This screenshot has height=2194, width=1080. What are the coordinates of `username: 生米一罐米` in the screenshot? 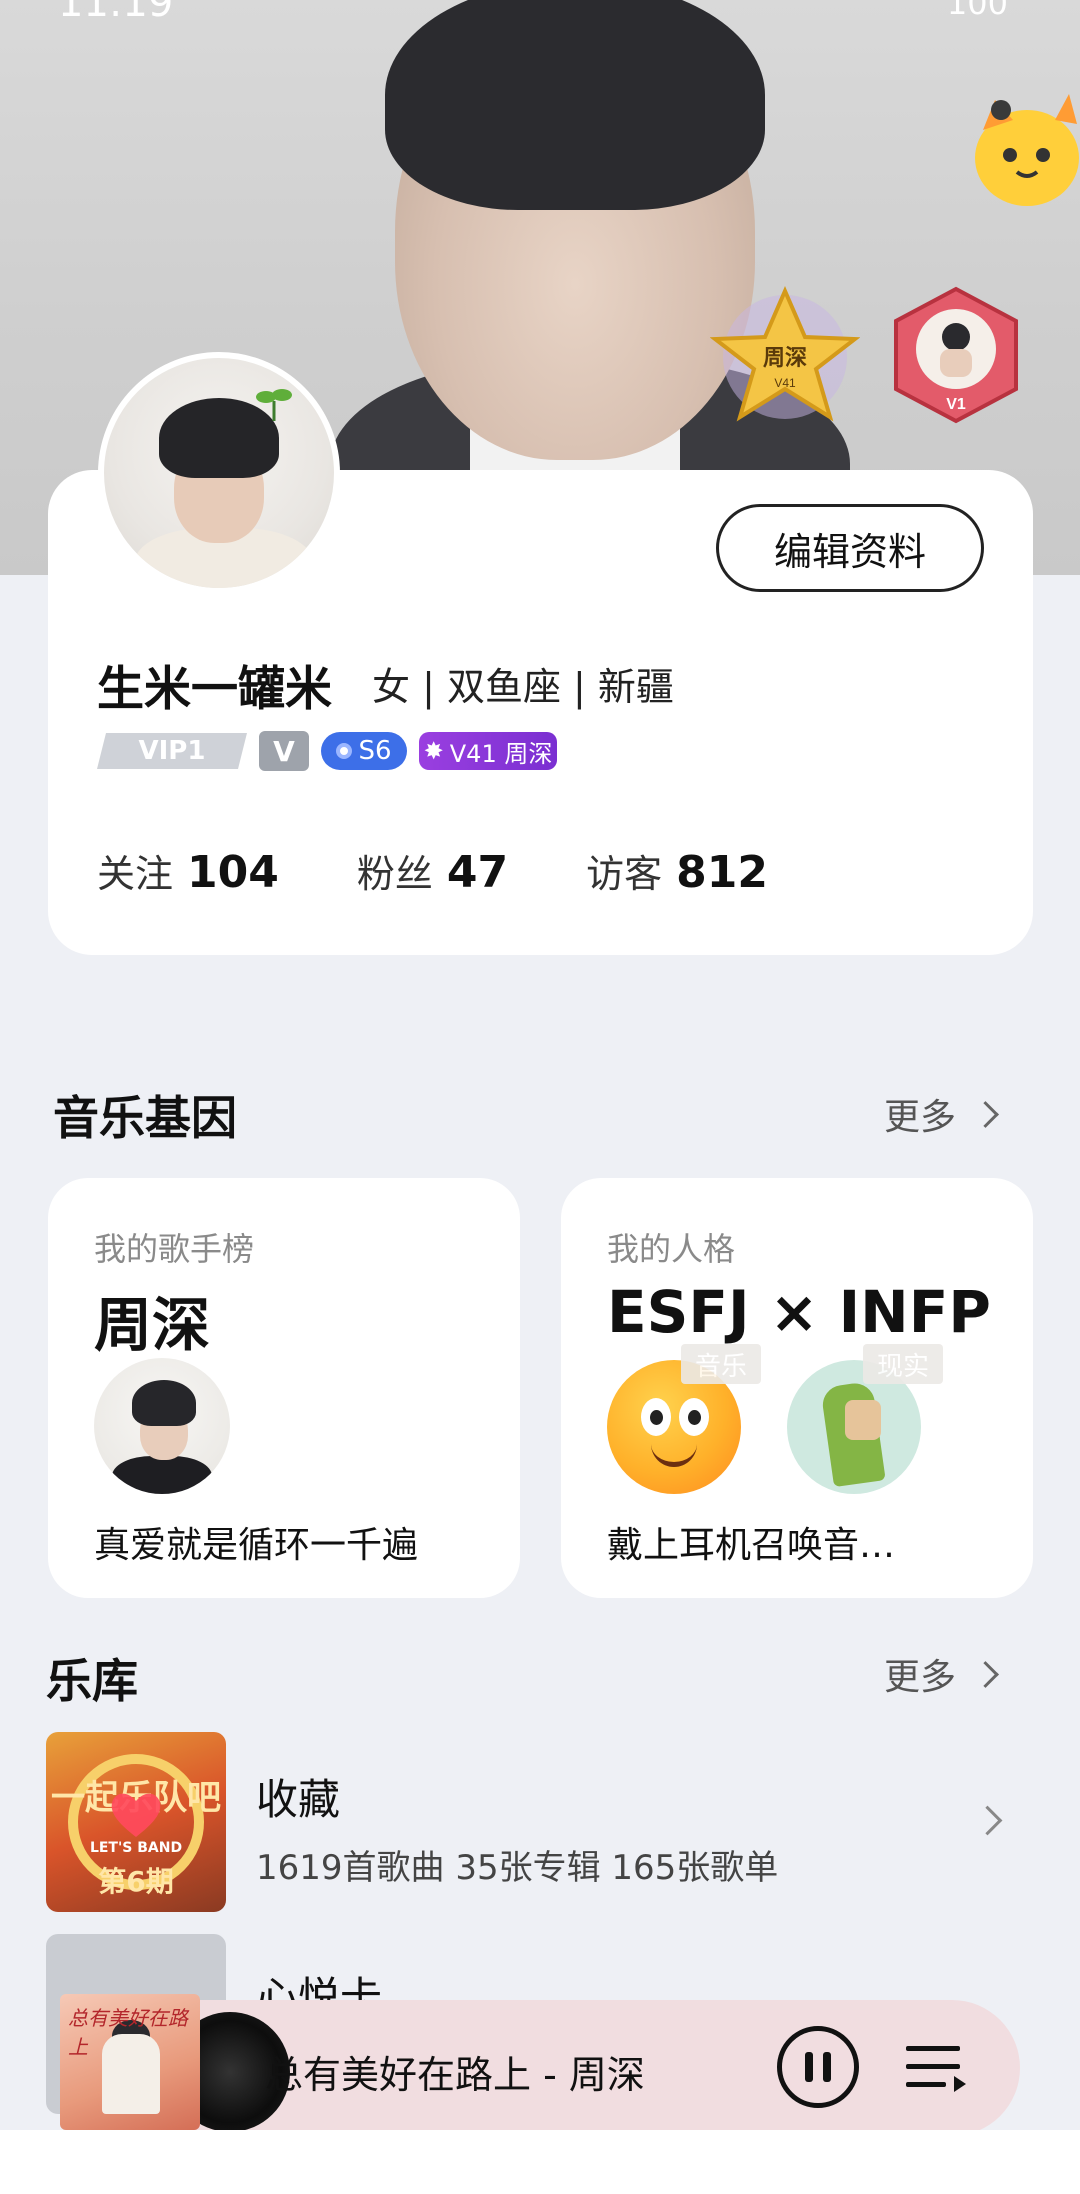 It's located at (214, 689).